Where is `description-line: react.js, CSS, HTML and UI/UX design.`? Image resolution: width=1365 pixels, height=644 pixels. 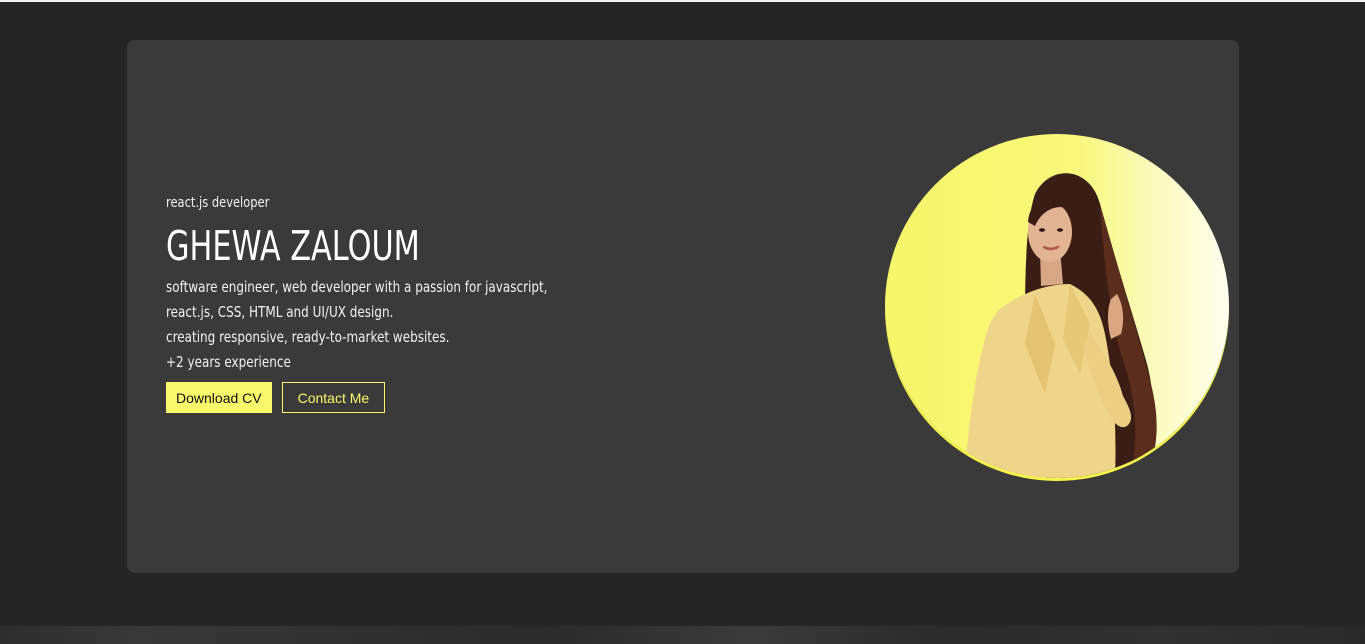 description-line: react.js, CSS, HTML and UI/UX design. is located at coordinates (280, 312).